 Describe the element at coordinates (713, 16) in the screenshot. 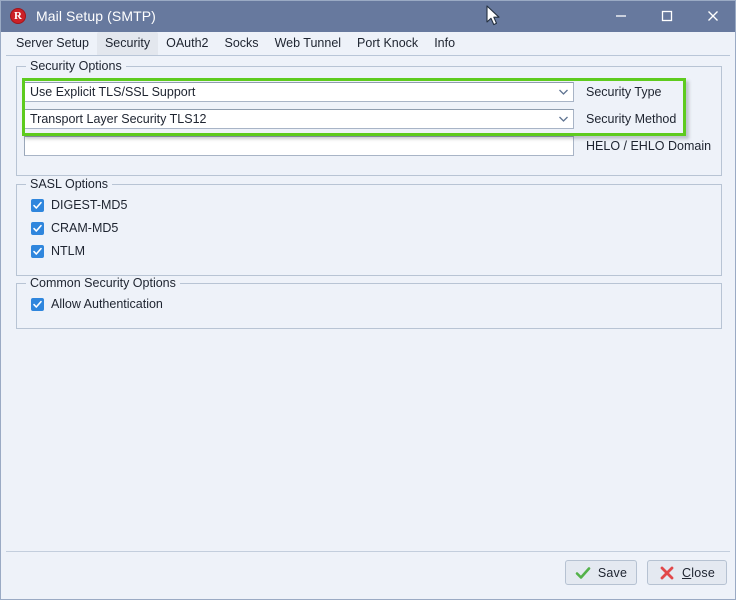

I see `close-icon` at that location.